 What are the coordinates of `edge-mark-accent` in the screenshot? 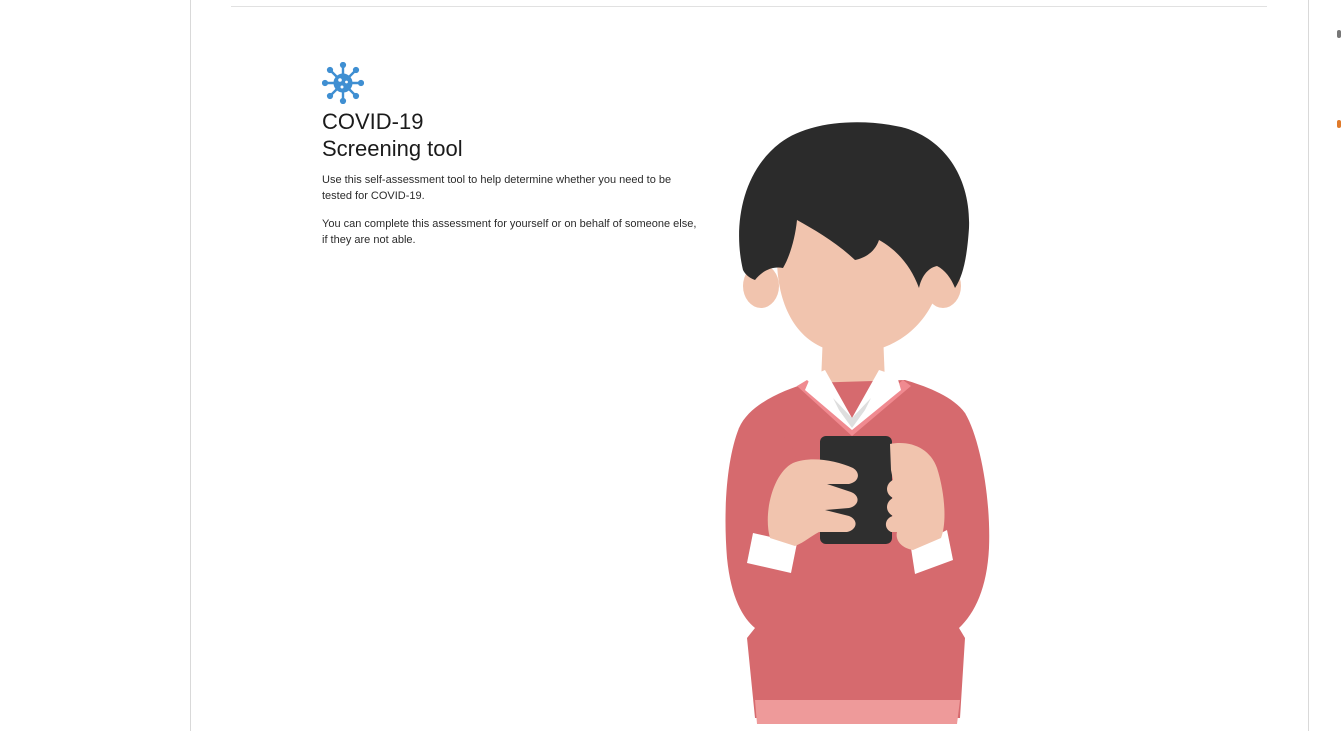 It's located at (1339, 124).